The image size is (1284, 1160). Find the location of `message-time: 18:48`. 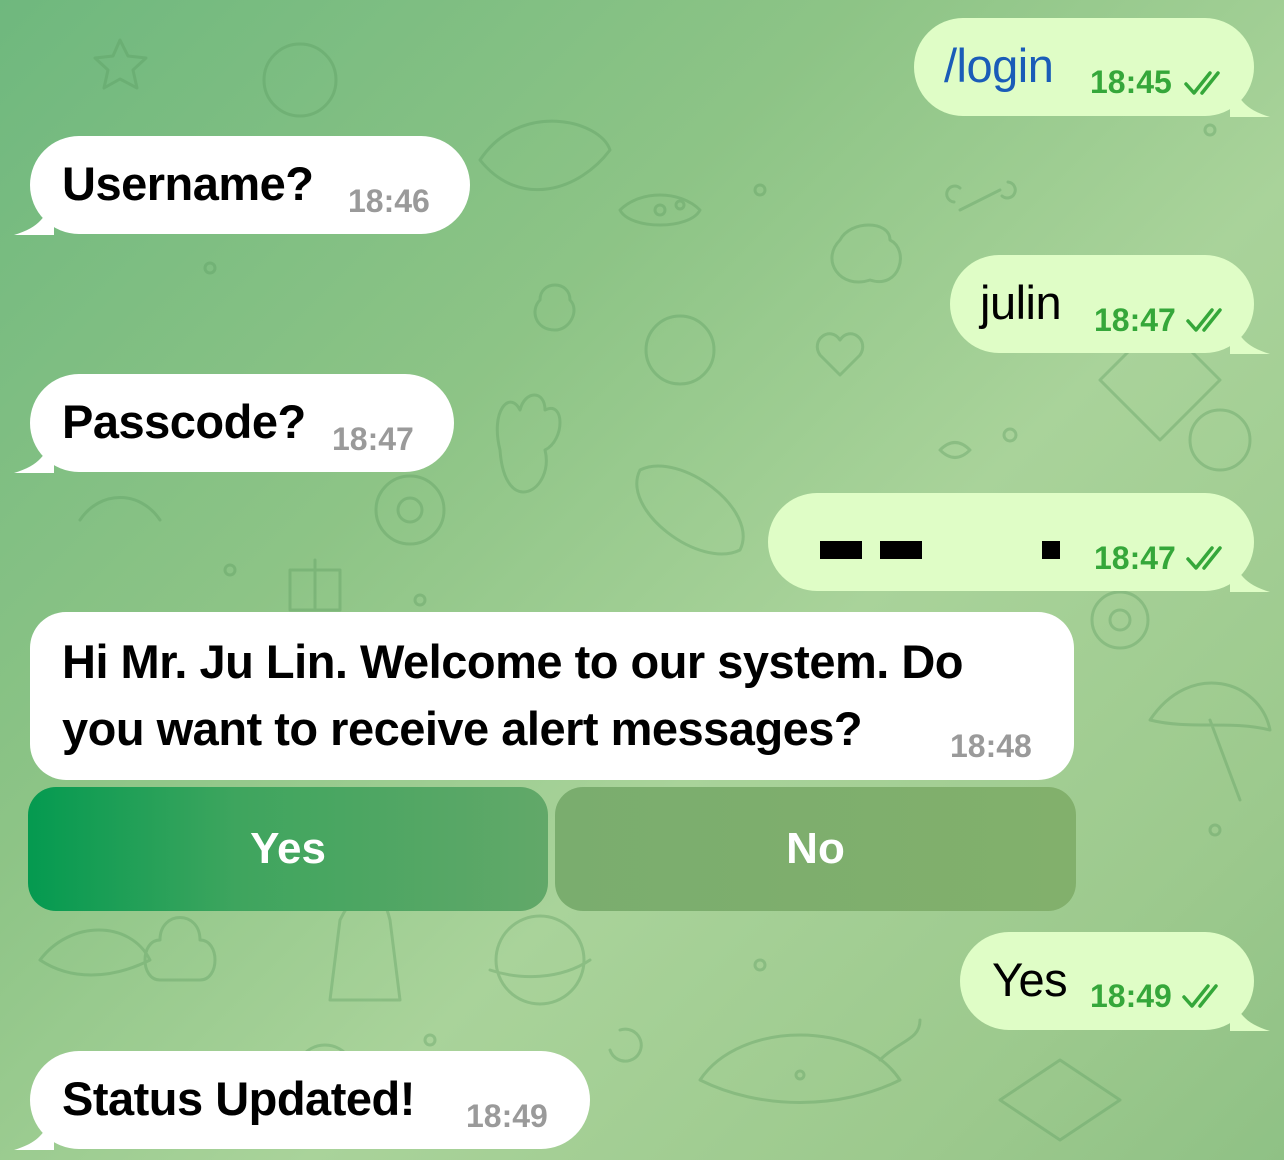

message-time: 18:48 is located at coordinates (991, 746).